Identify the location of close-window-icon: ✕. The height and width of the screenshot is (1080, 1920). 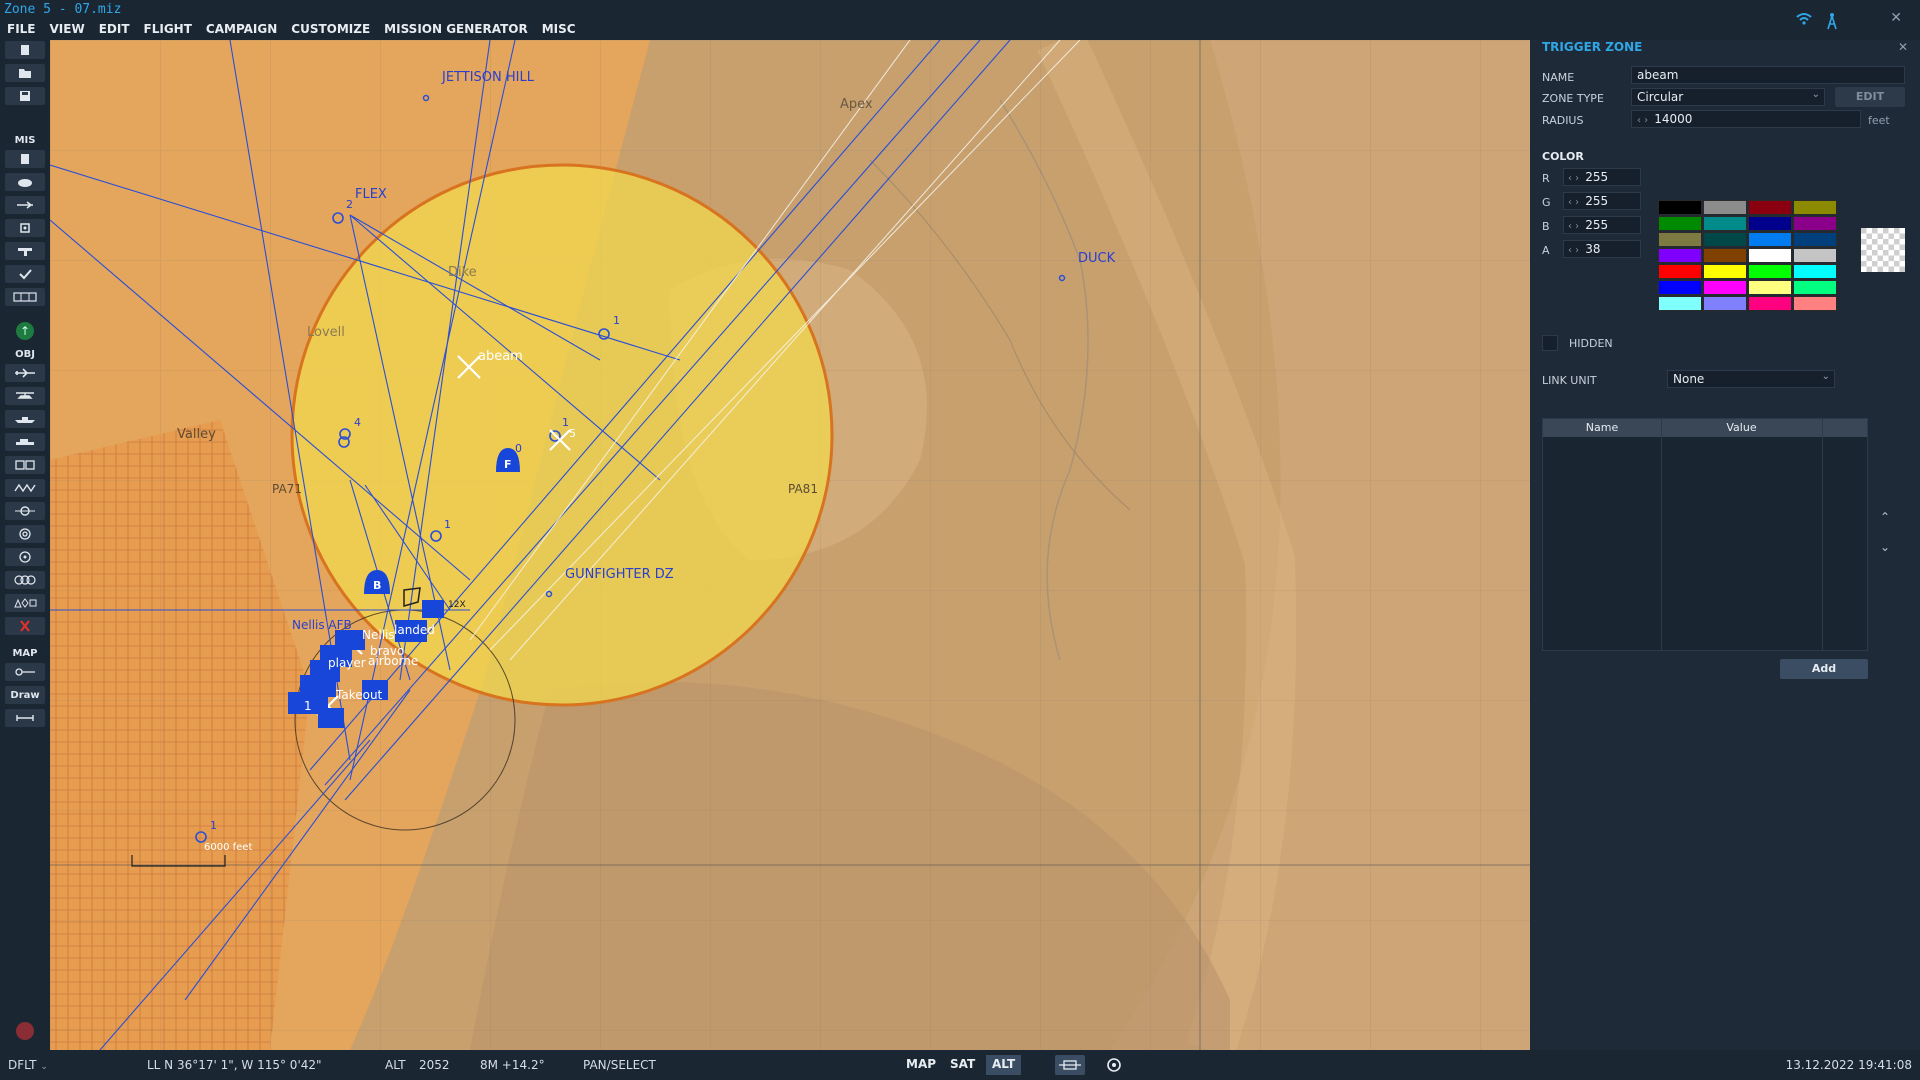
(1896, 18).